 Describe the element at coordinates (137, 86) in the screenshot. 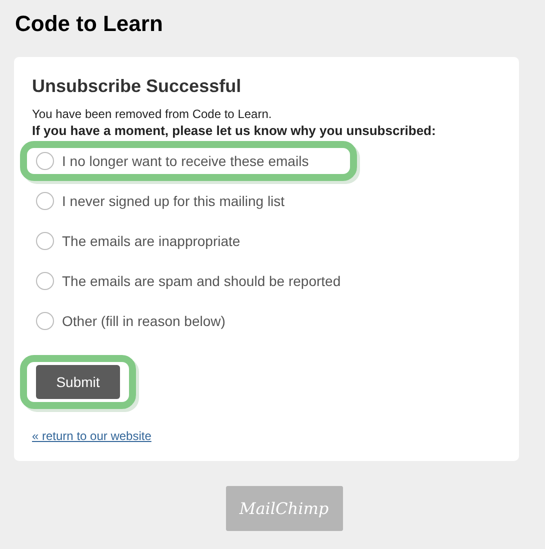

I see `card-heading: Unsubscribe Successful` at that location.